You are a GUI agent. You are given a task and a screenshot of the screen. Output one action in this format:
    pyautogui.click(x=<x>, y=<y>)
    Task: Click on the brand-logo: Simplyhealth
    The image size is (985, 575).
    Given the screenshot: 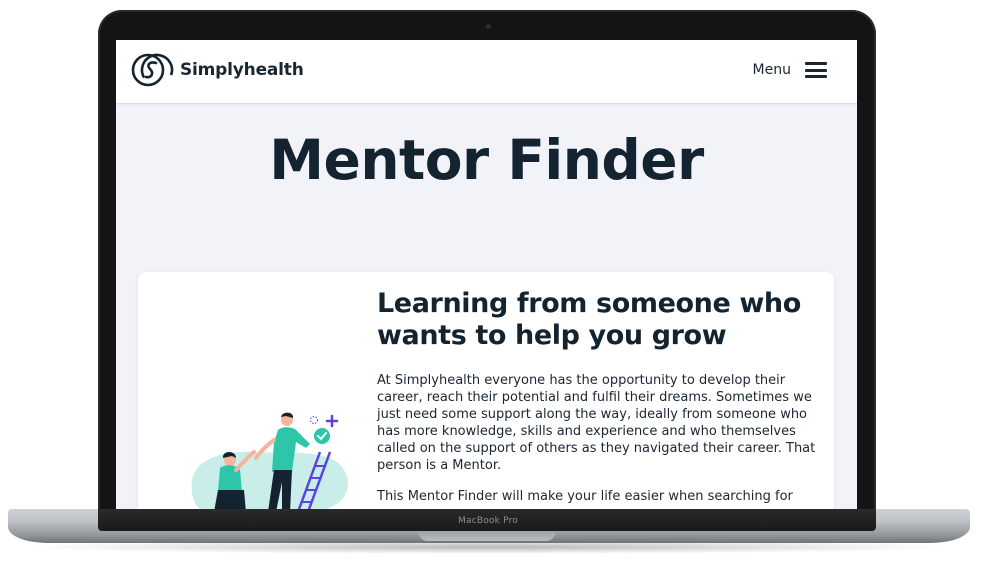 What is the action you would take?
    pyautogui.click(x=217, y=70)
    